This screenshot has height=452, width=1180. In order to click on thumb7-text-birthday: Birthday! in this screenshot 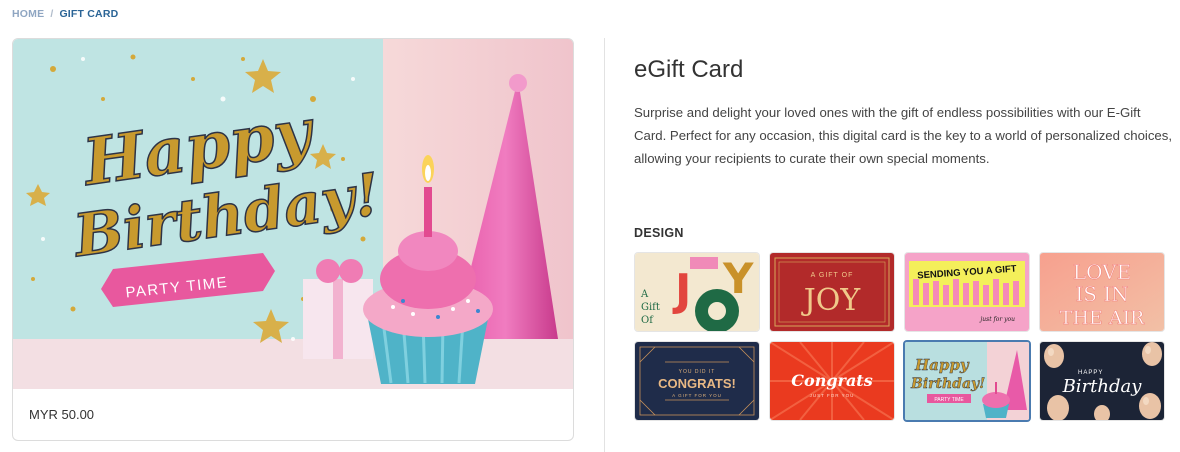, I will do `click(947, 384)`.